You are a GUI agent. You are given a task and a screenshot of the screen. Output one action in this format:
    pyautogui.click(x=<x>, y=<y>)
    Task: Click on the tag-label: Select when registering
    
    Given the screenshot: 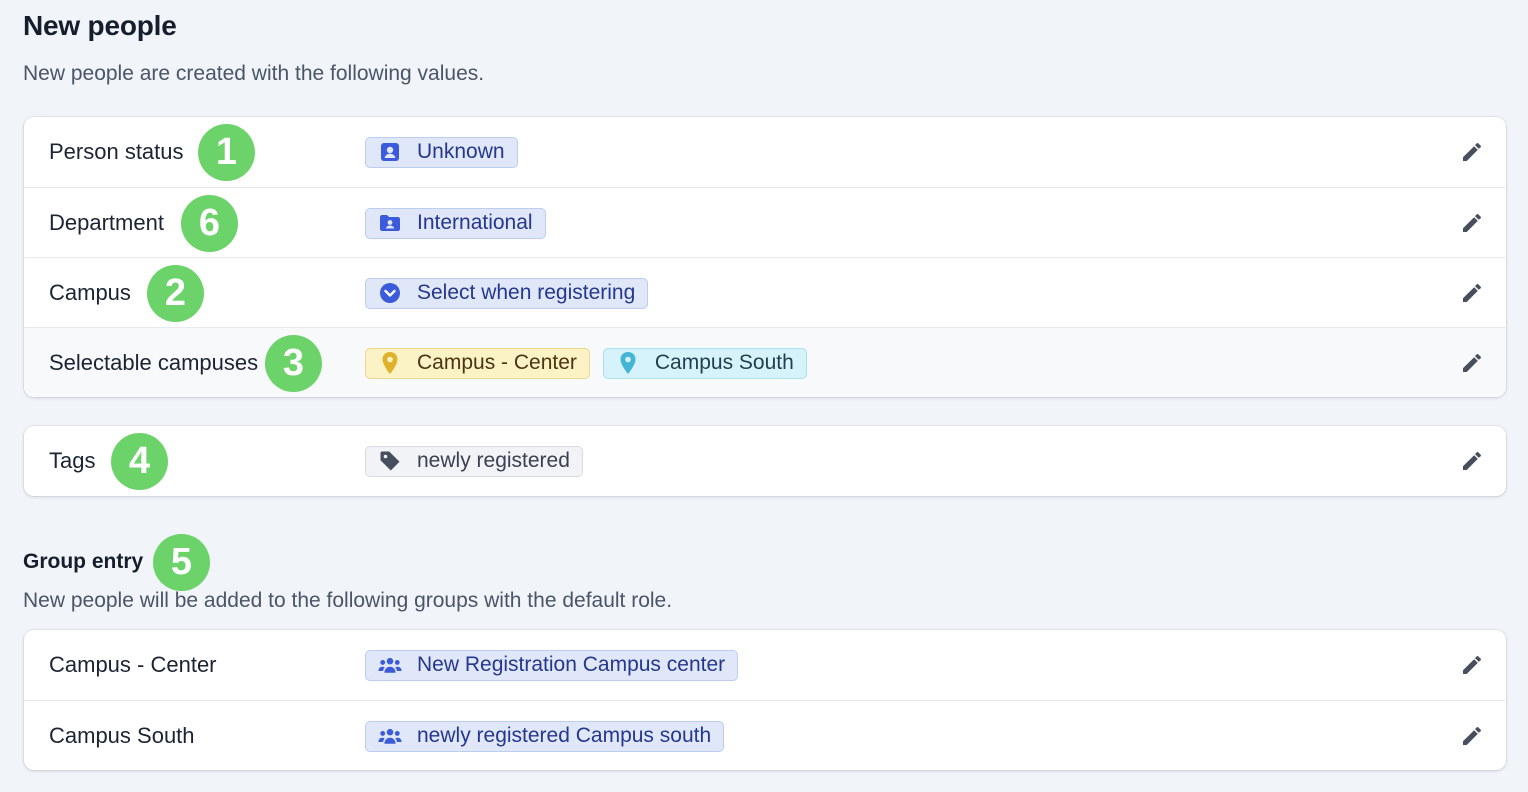 What is the action you would take?
    pyautogui.click(x=526, y=292)
    